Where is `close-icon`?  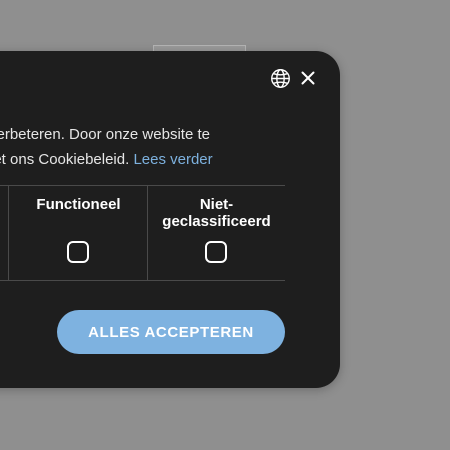
close-icon is located at coordinates (308, 78).